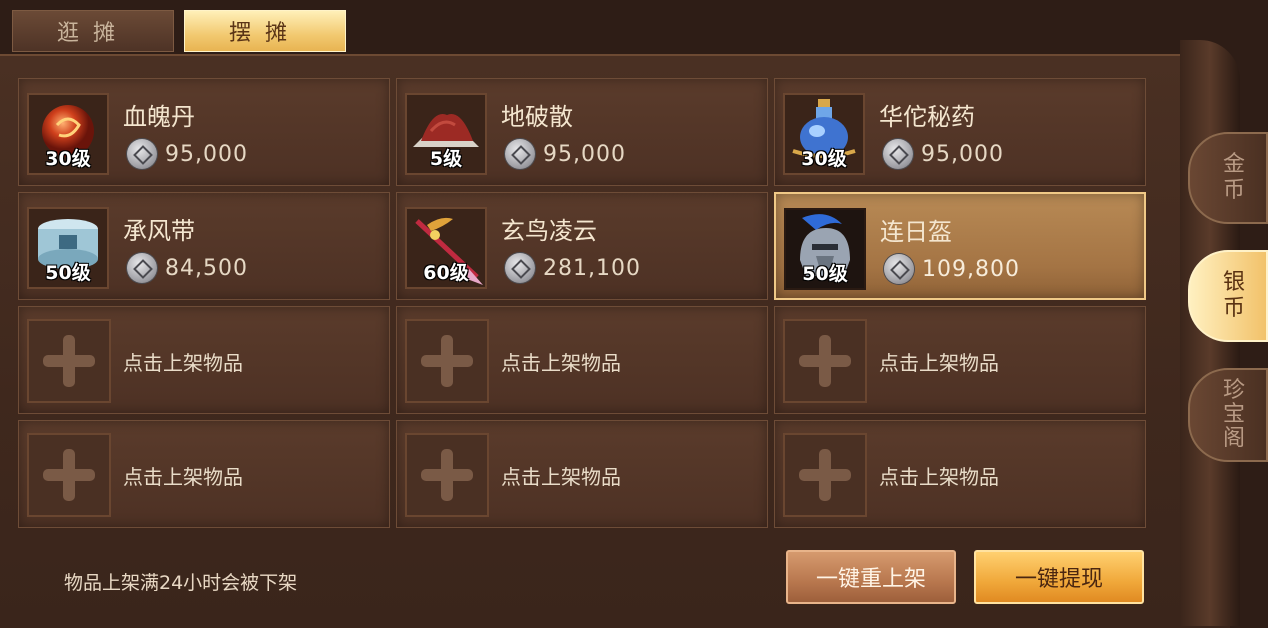 This screenshot has height=628, width=1268. Describe the element at coordinates (960, 246) in the screenshot. I see `stall-slot-selected: 50级 连日盔 109,800` at that location.